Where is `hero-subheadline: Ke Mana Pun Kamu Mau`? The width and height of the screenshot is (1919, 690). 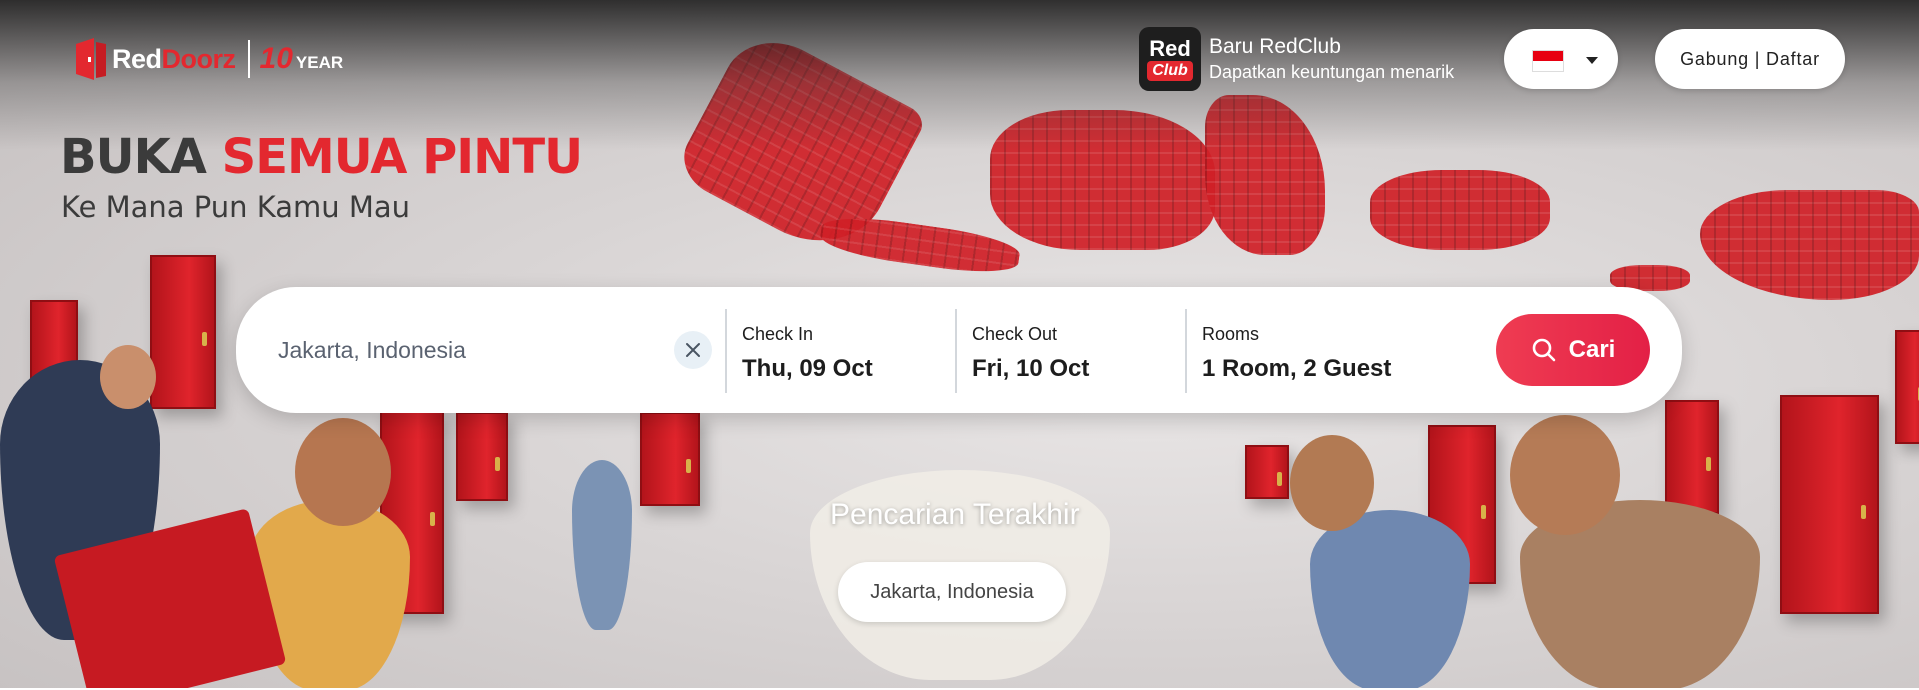 hero-subheadline: Ke Mana Pun Kamu Mau is located at coordinates (236, 207).